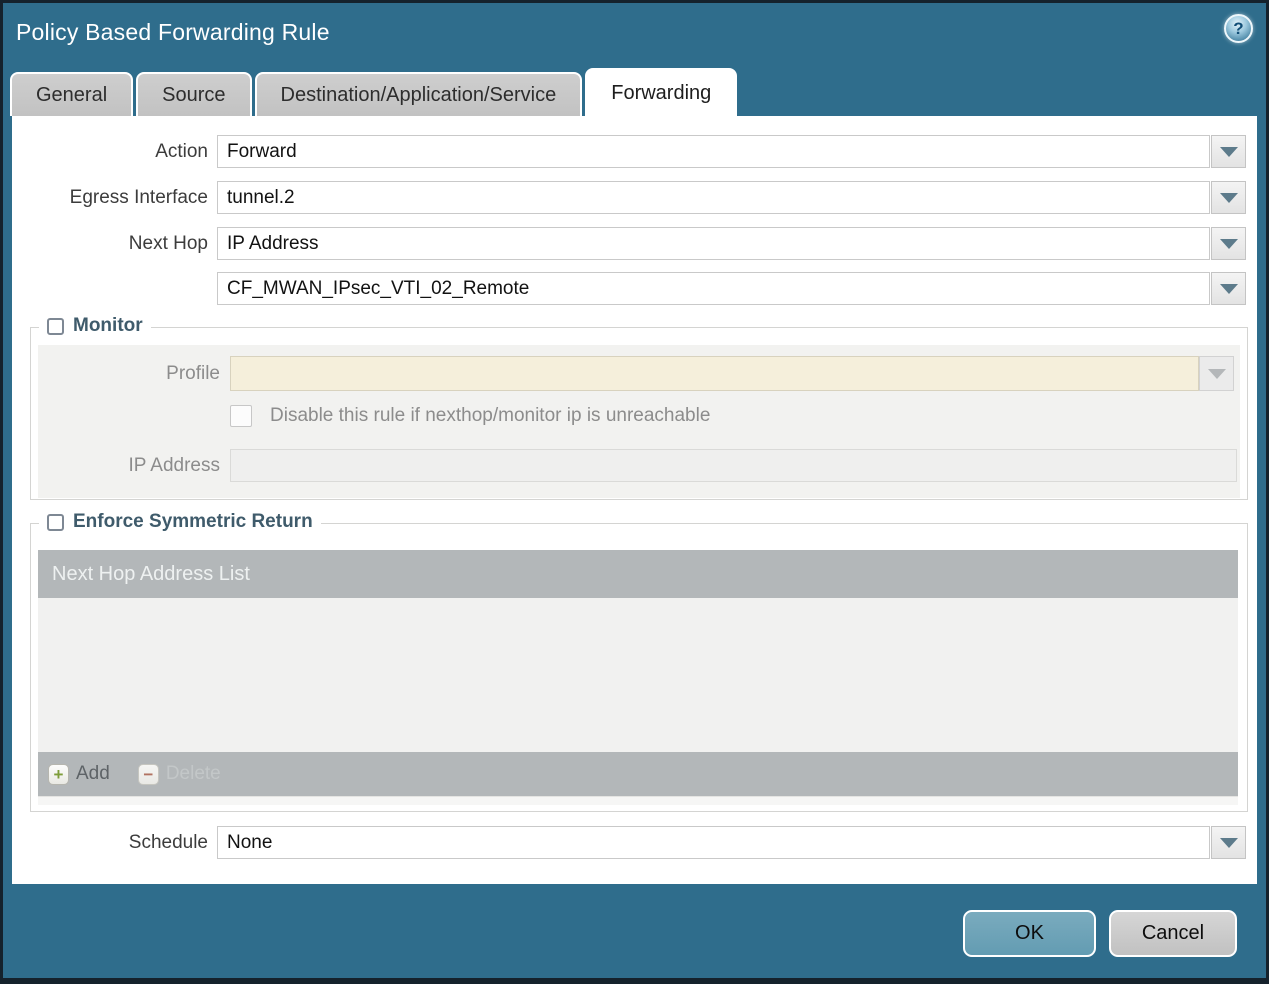 This screenshot has height=984, width=1269. What do you see at coordinates (713, 151) in the screenshot?
I see `action-select` at bounding box center [713, 151].